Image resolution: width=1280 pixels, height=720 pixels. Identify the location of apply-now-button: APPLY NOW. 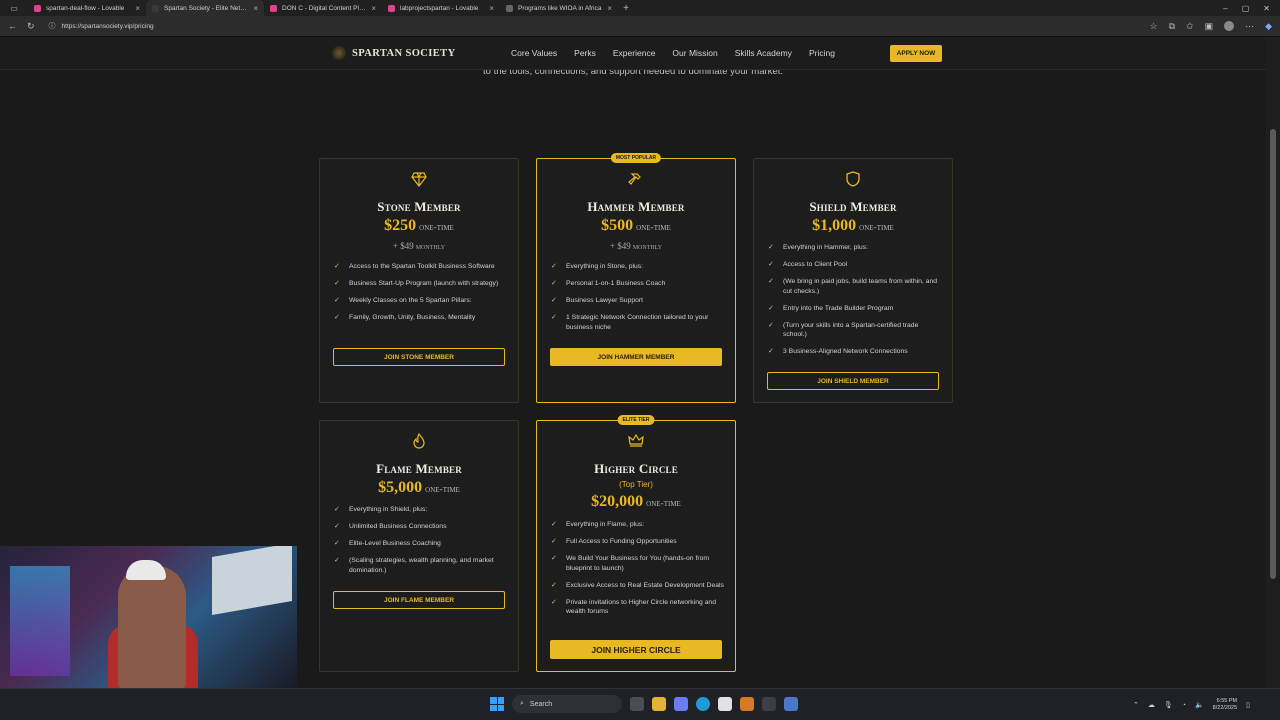
(916, 53).